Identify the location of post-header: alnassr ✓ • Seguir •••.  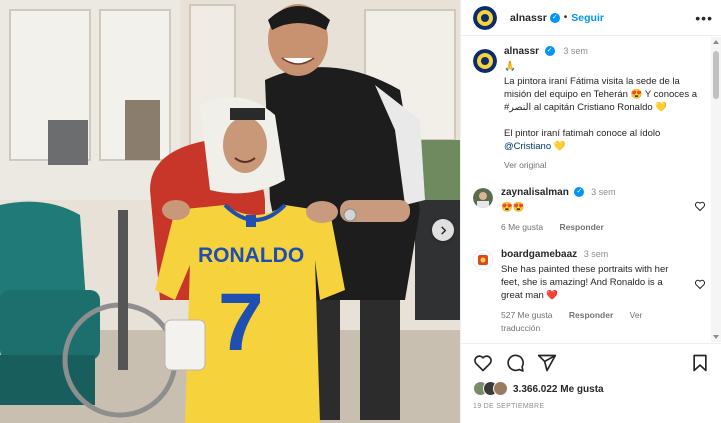
(591, 18).